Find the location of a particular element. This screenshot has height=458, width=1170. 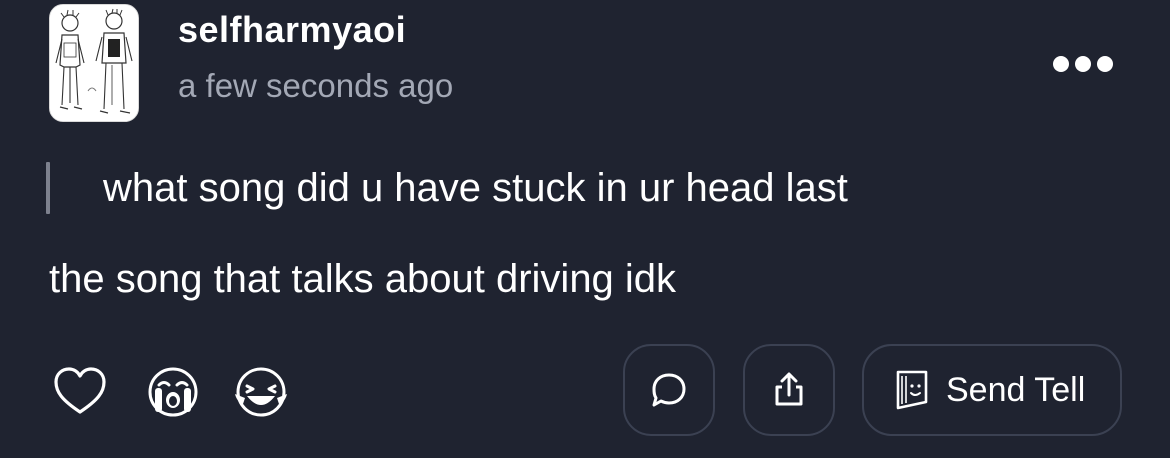

quote-bar is located at coordinates (48, 188).